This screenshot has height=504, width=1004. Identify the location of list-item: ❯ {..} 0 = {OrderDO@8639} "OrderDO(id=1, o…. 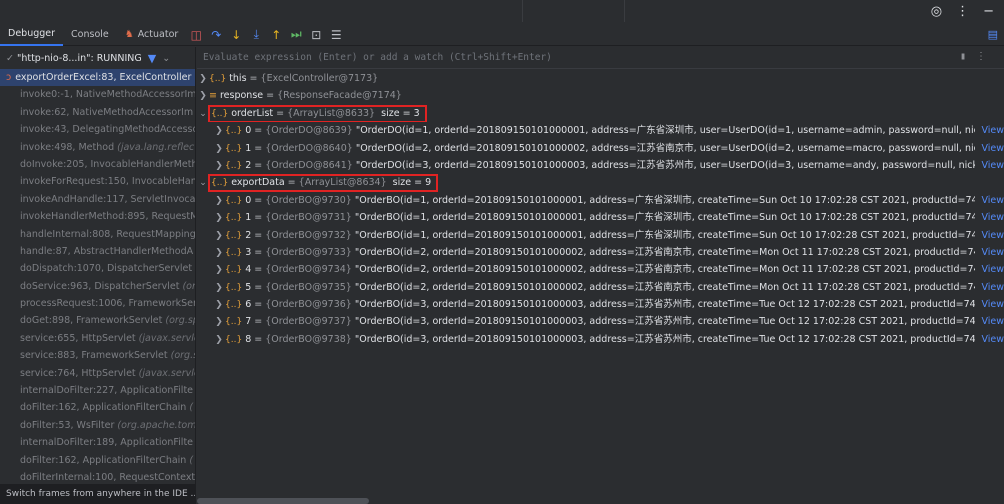
(600, 131).